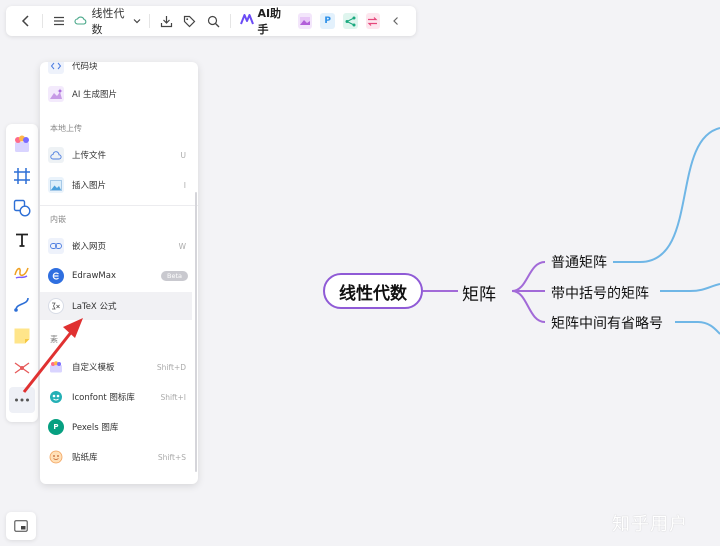 This screenshot has width=720, height=546. Describe the element at coordinates (116, 155) in the screenshot. I see `menu-item-upload-file: 上传文件 U` at that location.